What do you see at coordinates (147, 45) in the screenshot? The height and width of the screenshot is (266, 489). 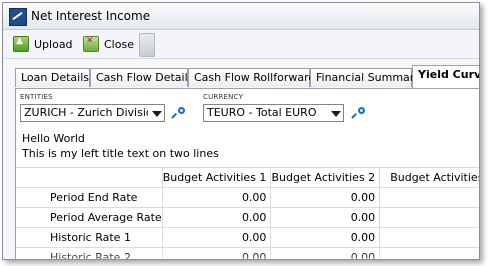 I see `toolbar-overflow-handle` at bounding box center [147, 45].